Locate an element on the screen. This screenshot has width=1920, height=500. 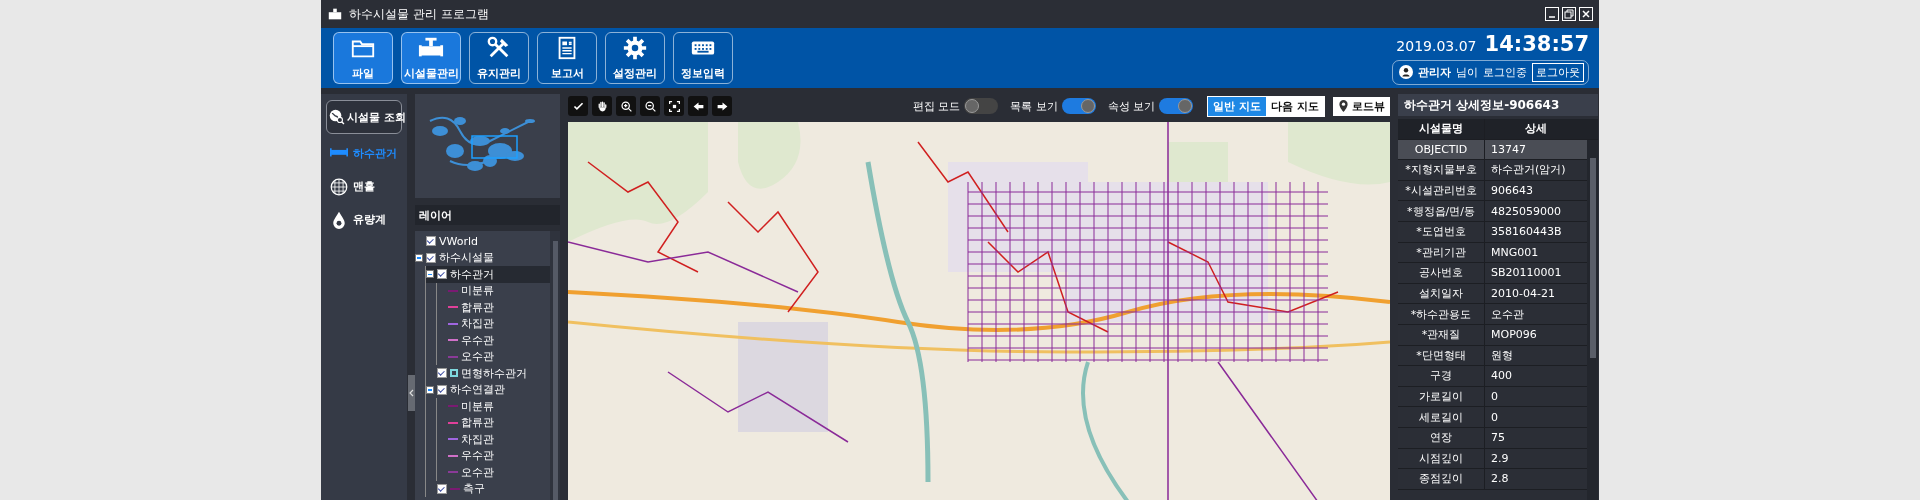
table-row: OBJECTID 13747 is located at coordinates (1492, 150).